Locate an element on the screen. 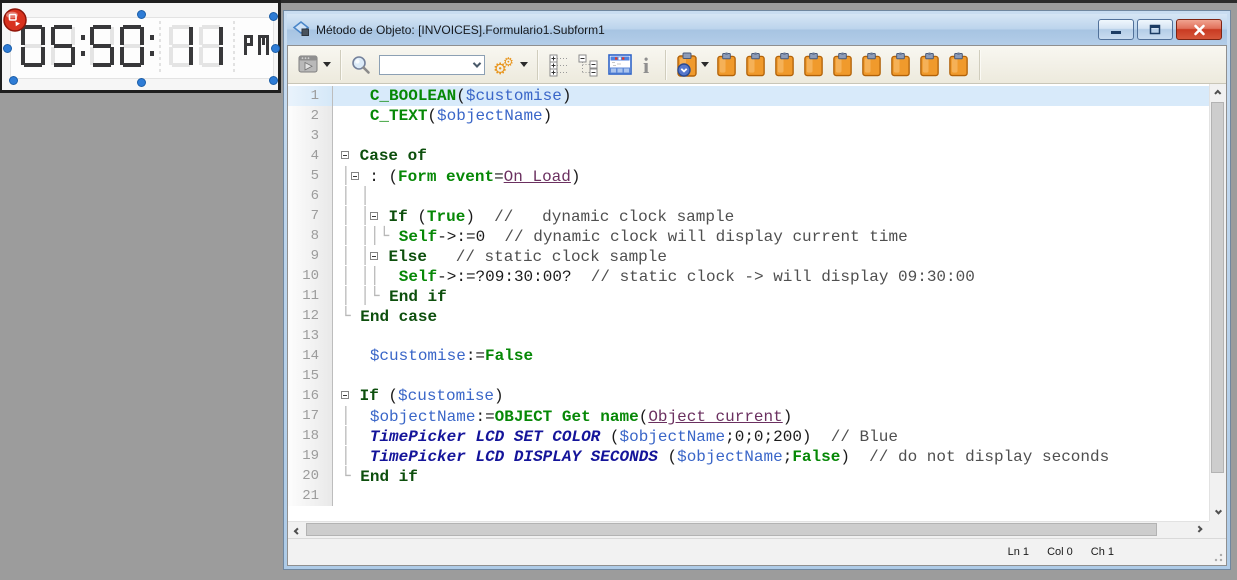 This screenshot has width=1237, height=580. clipboard-history-button is located at coordinates (692, 65).